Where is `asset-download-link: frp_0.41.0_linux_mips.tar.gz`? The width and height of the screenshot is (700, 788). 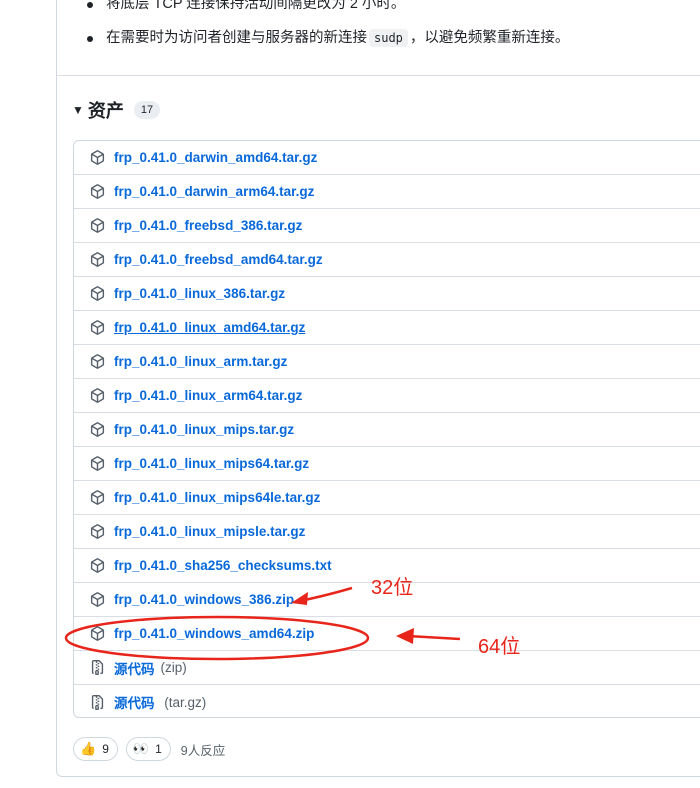
asset-download-link: frp_0.41.0_linux_mips.tar.gz is located at coordinates (204, 429).